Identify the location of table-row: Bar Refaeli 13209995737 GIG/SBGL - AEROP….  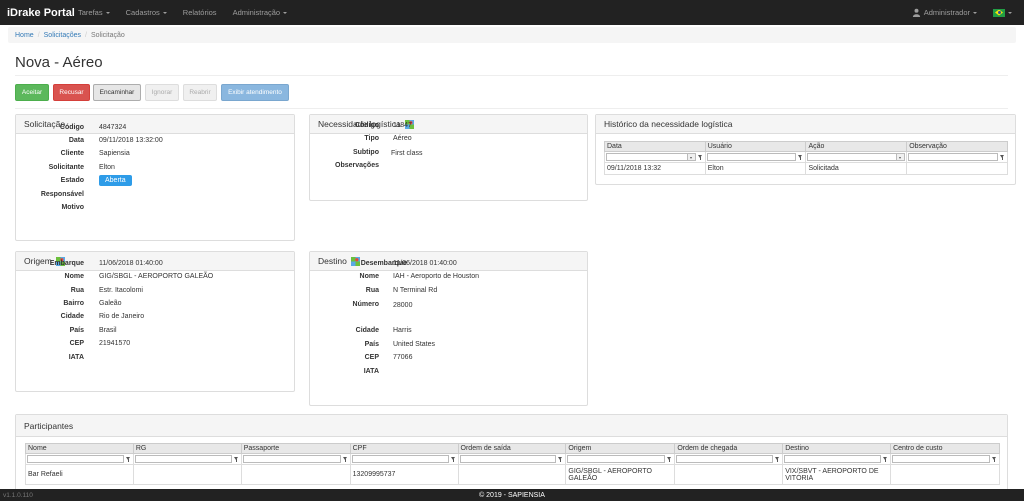
(512, 474).